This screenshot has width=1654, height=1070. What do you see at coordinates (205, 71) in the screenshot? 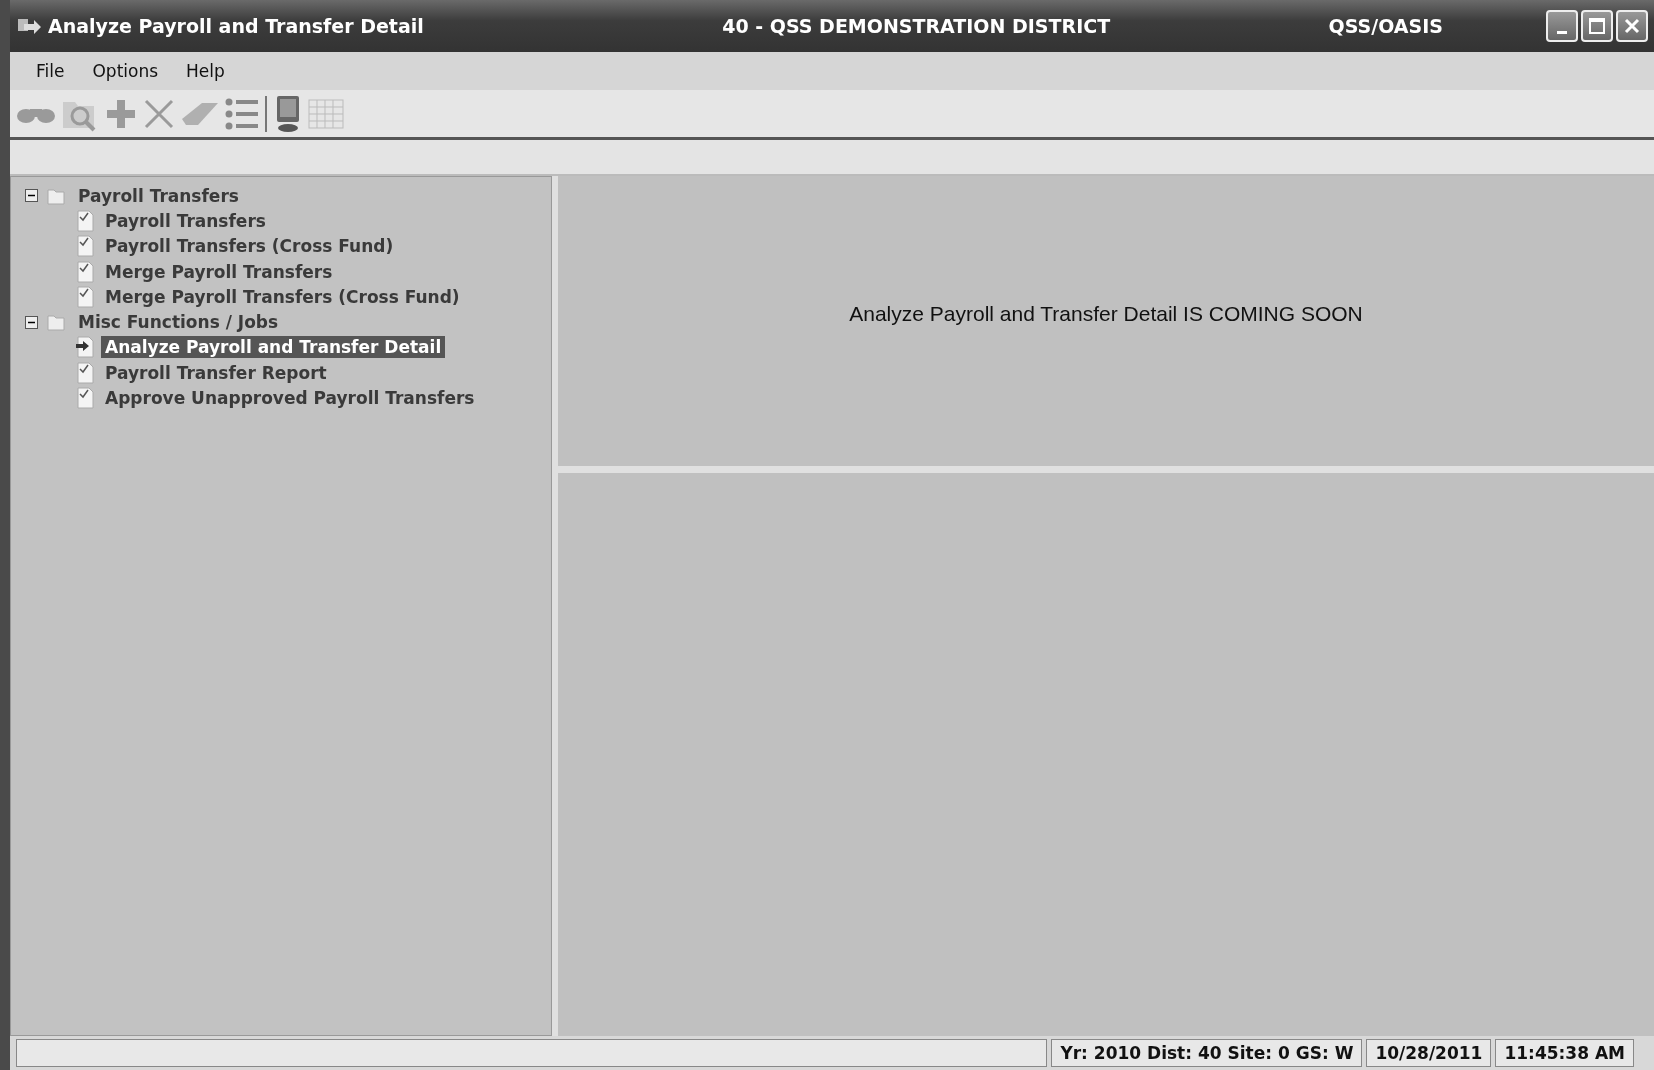
I see `menu-item: Help` at bounding box center [205, 71].